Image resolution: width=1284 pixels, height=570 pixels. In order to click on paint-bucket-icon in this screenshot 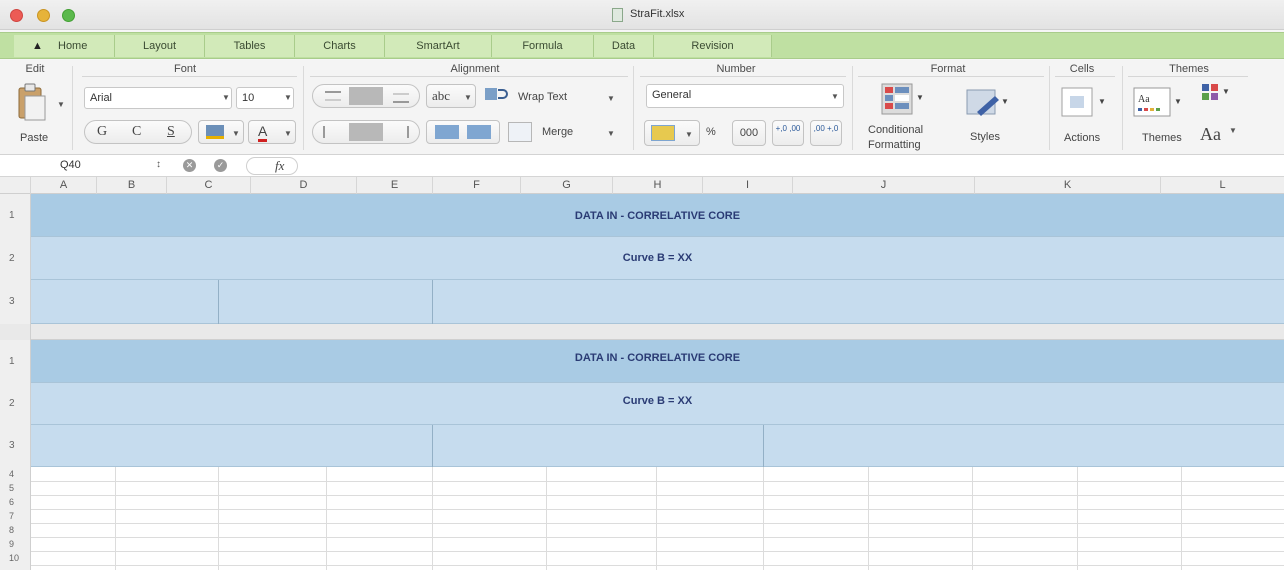, I will do `click(215, 132)`.